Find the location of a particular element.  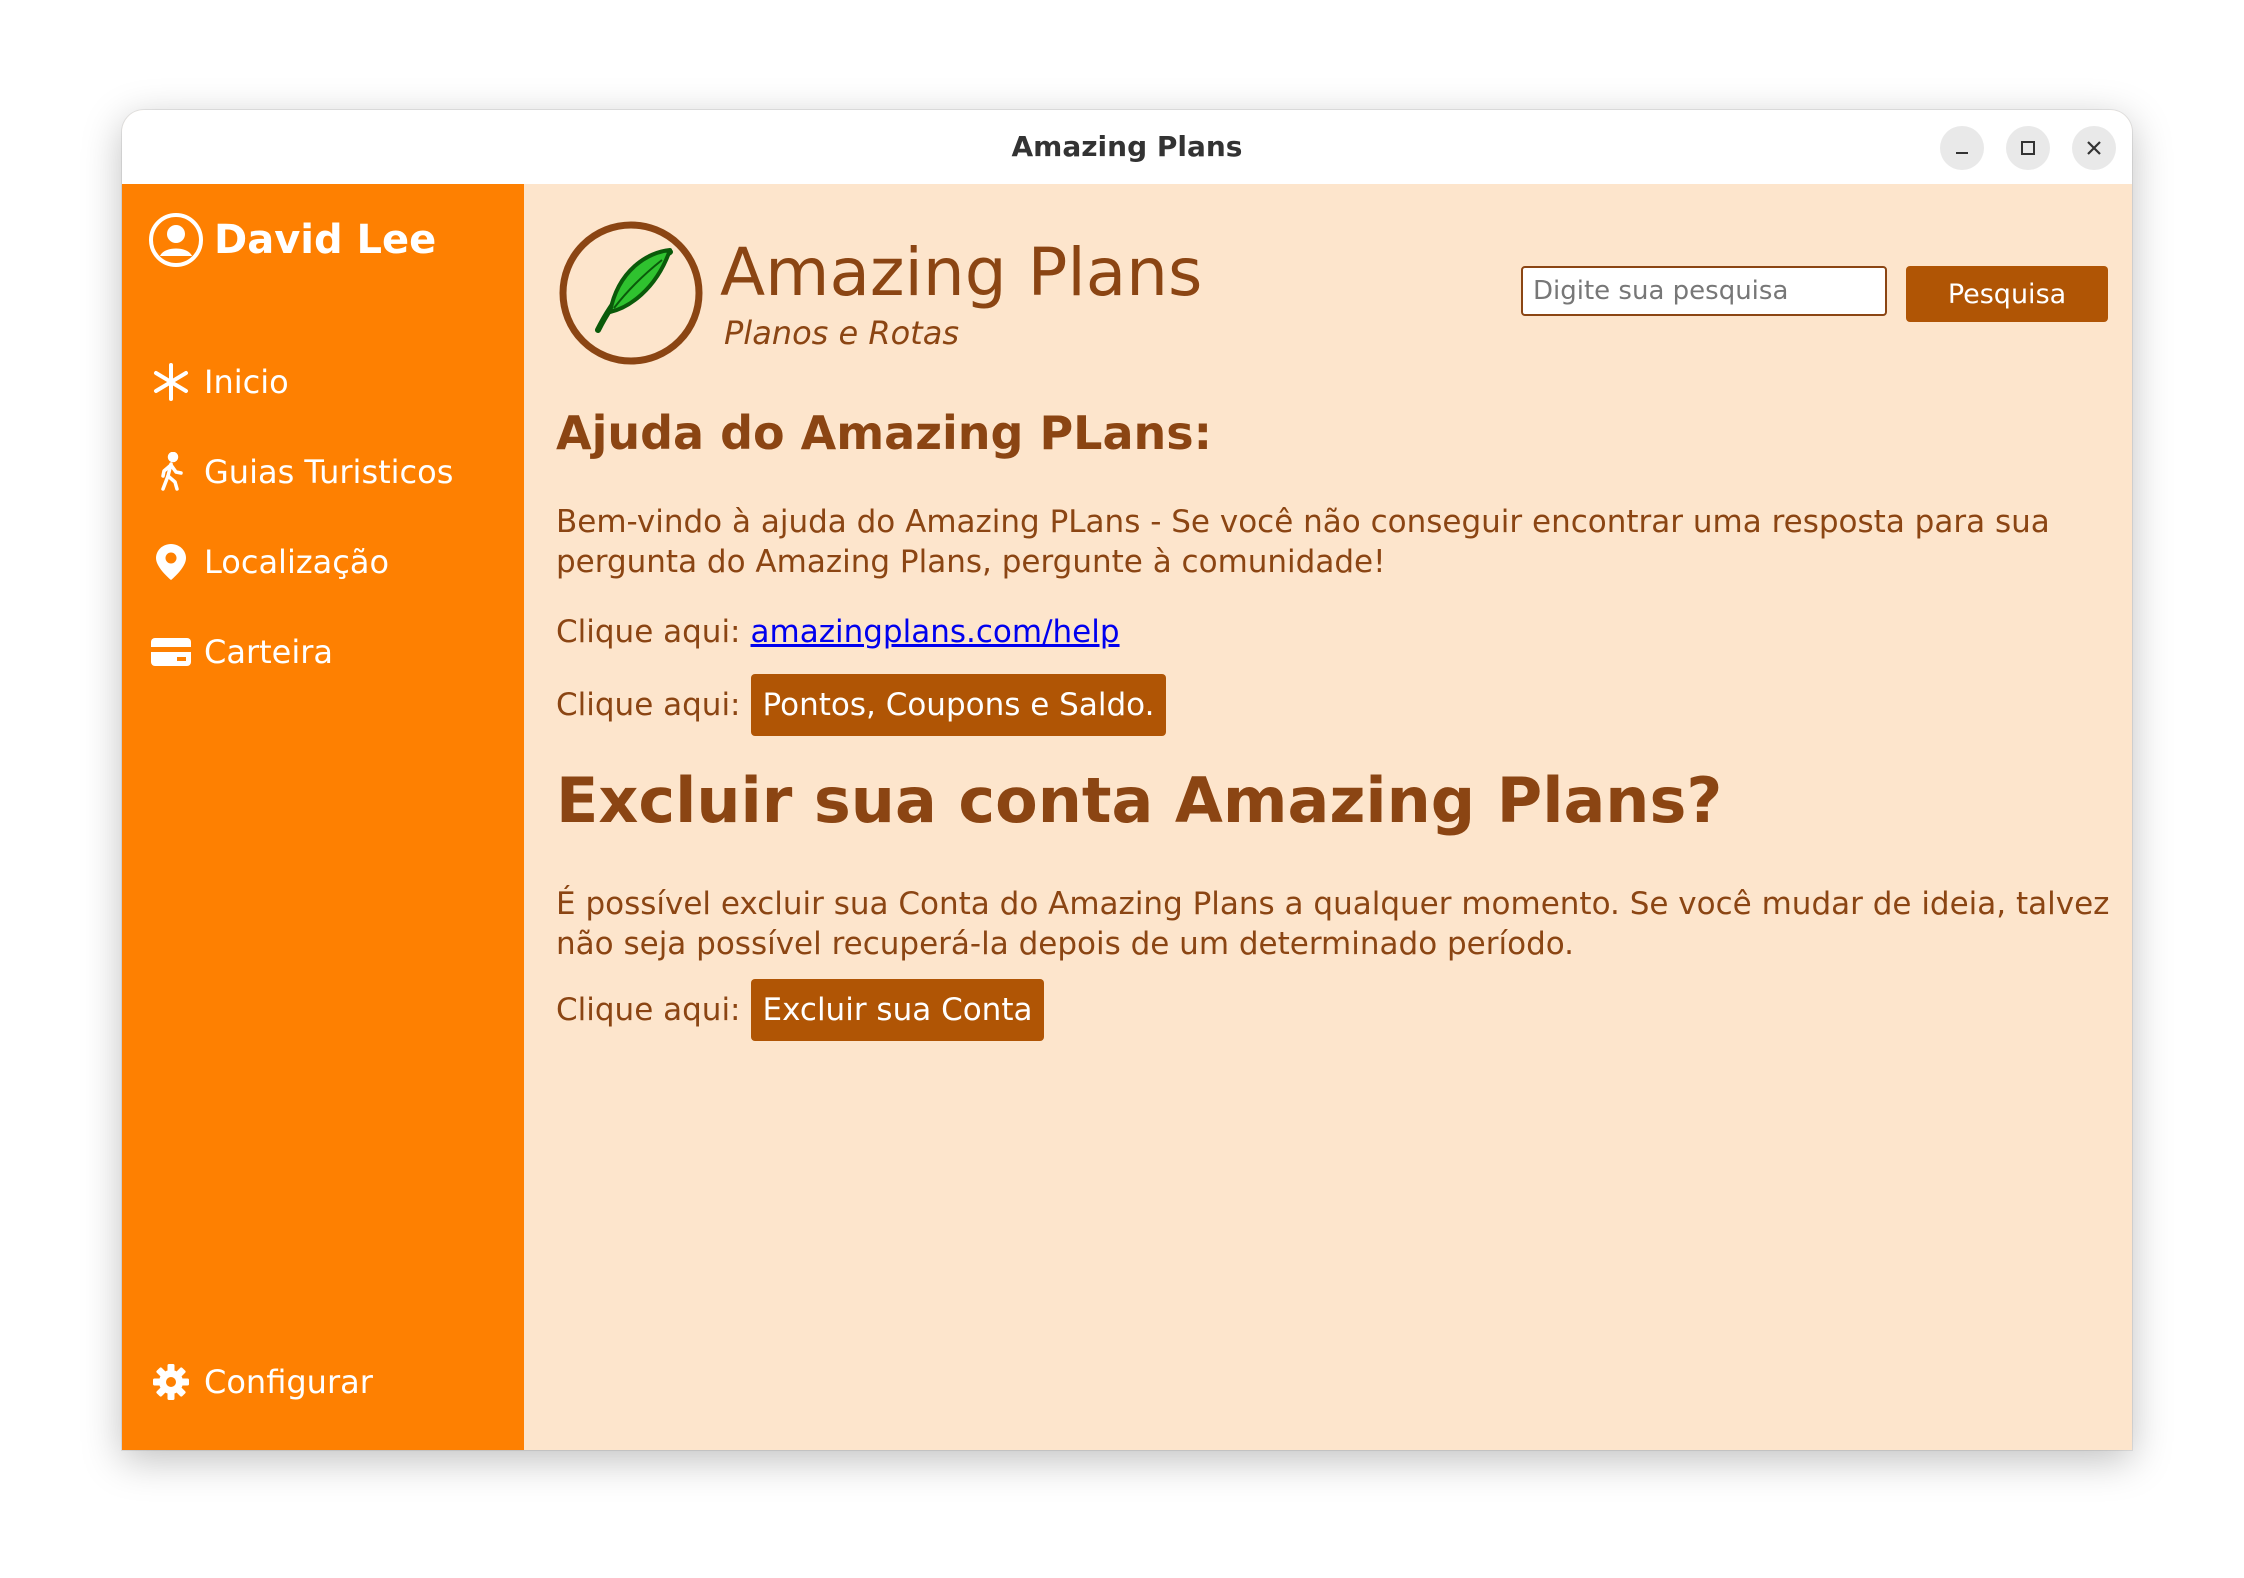

sidebar-item-label: Configurar is located at coordinates (288, 1382).